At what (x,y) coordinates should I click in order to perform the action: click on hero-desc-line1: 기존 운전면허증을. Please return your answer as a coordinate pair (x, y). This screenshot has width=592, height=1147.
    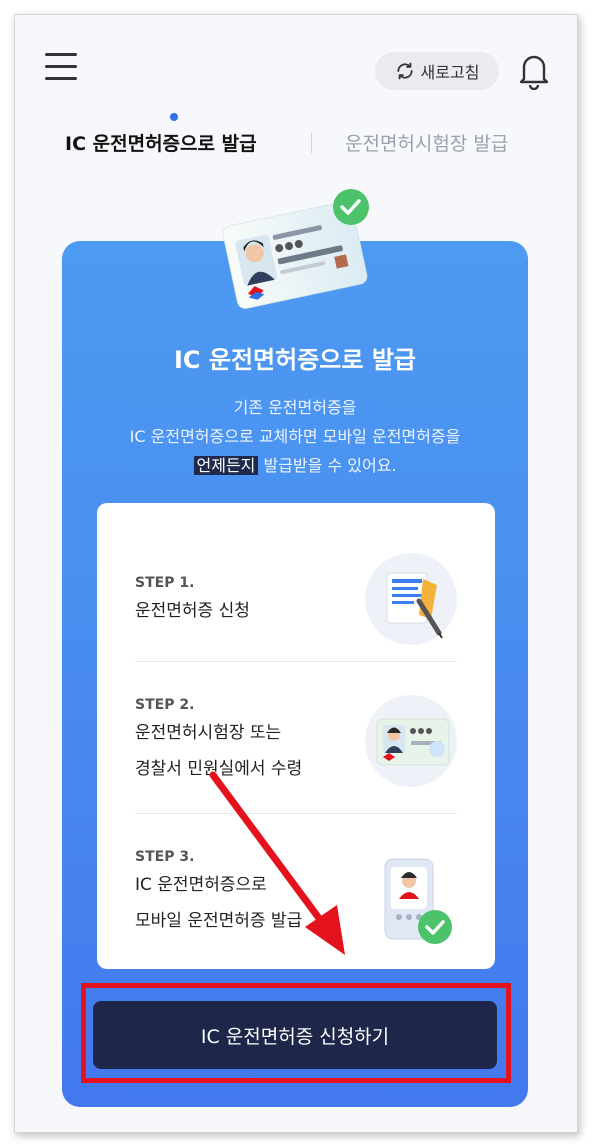
    Looking at the image, I should click on (295, 407).